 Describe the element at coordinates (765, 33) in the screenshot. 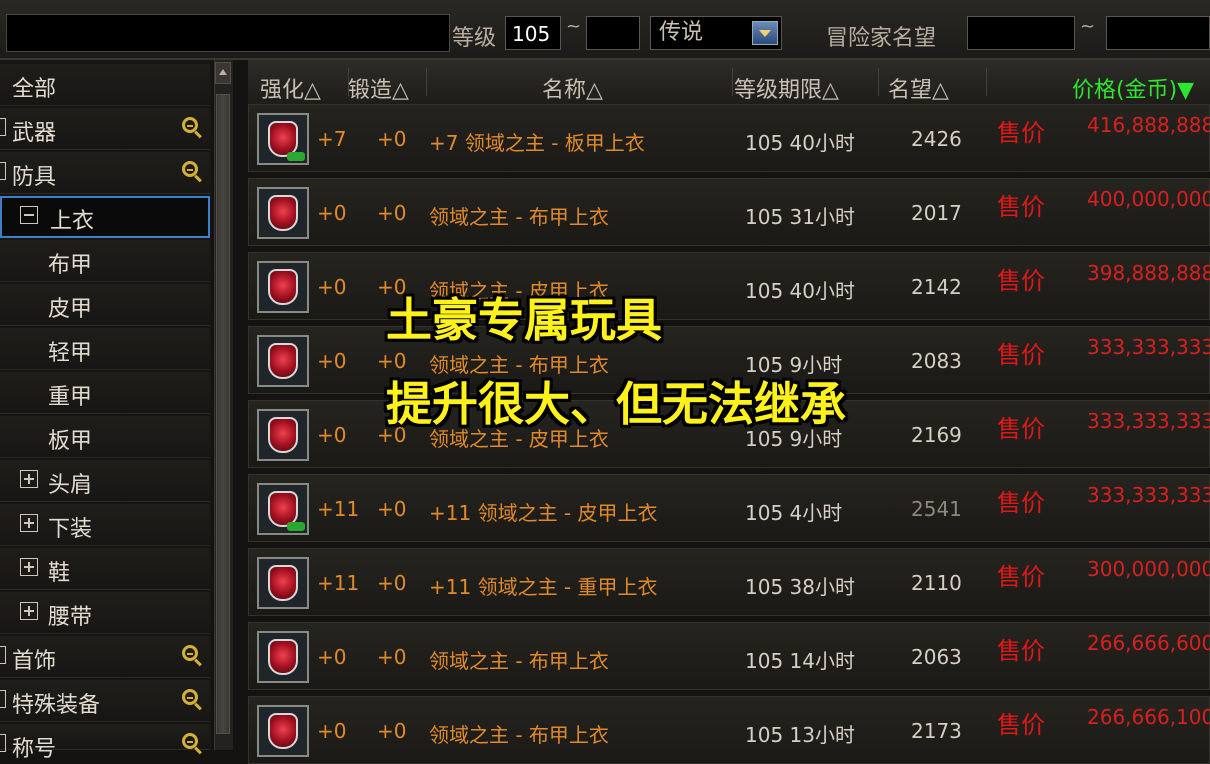

I see `dropdown-arrow-icon` at that location.